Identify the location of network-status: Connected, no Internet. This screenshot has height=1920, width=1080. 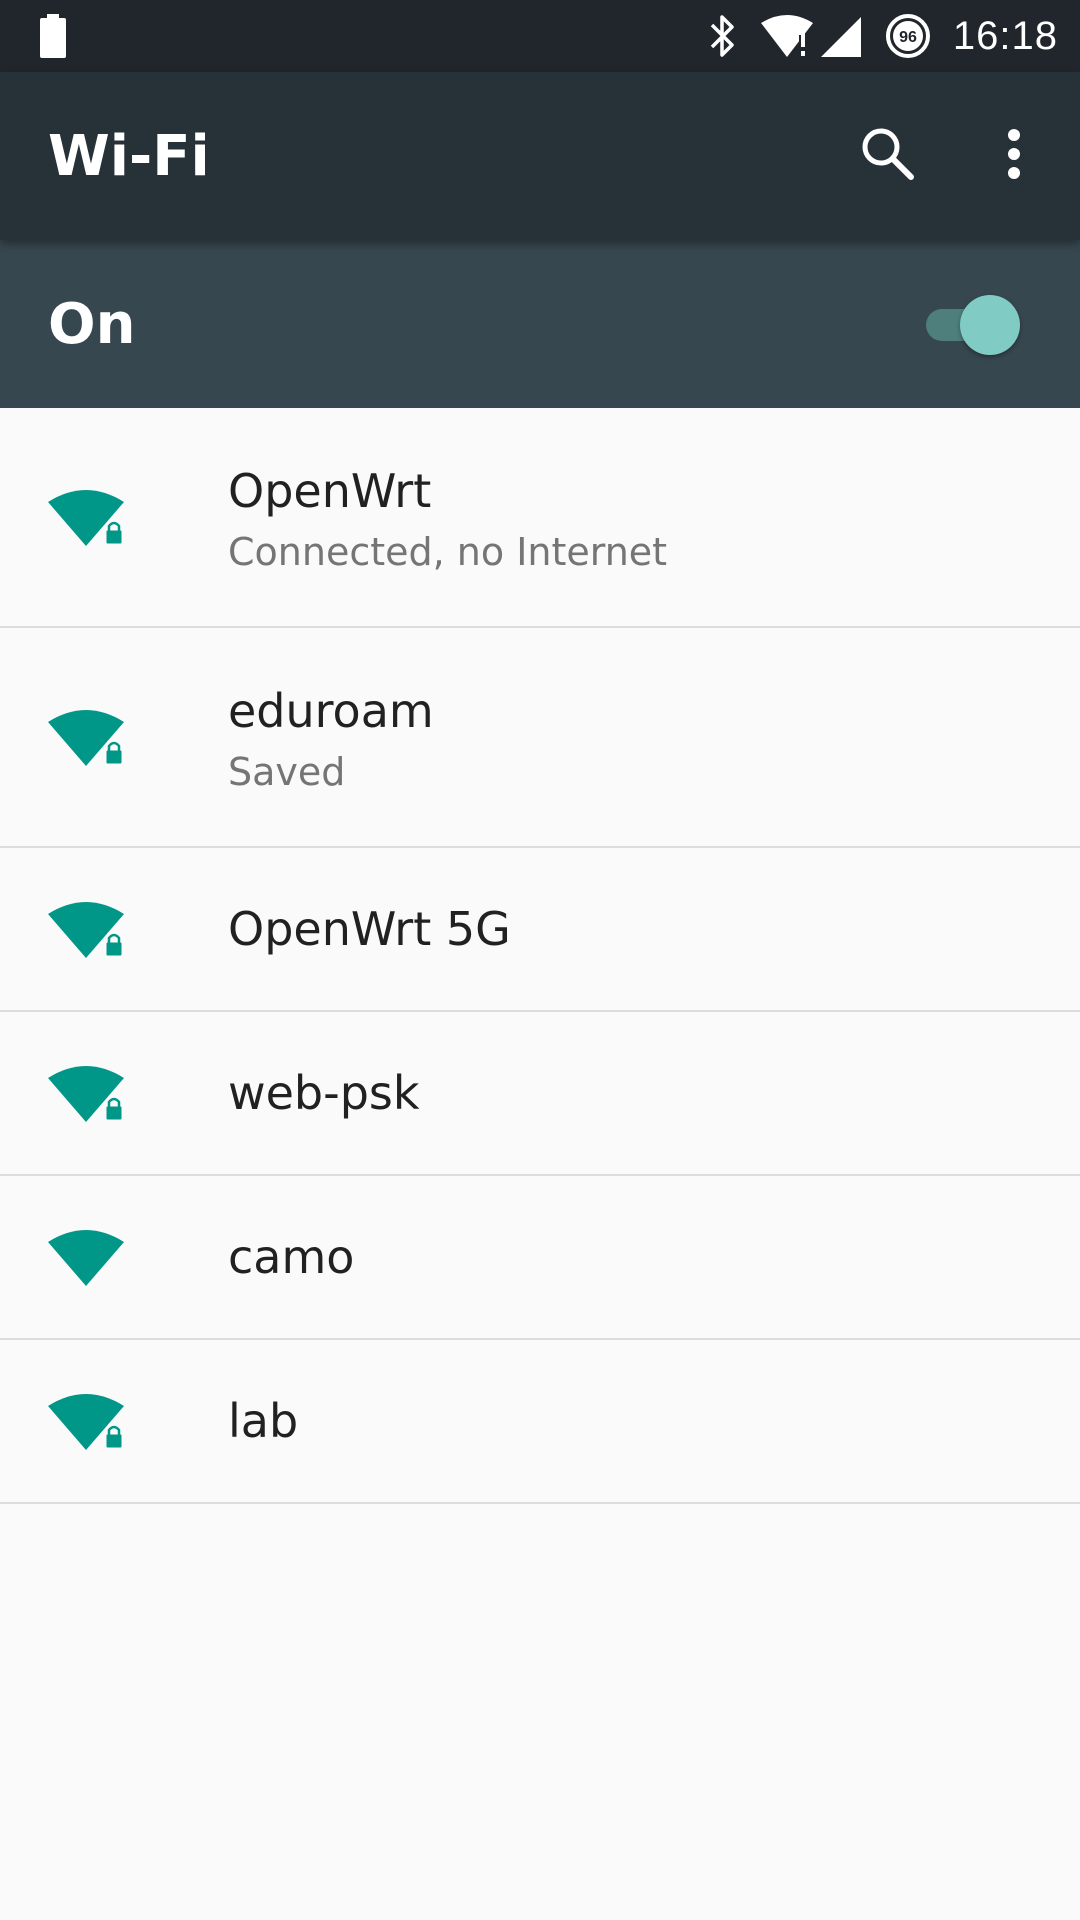
(448, 552).